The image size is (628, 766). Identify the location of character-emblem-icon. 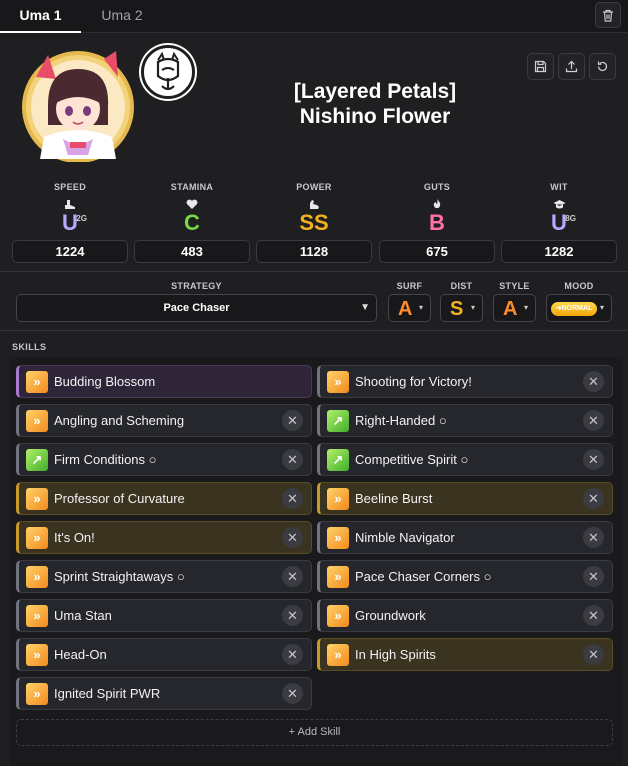
(168, 72).